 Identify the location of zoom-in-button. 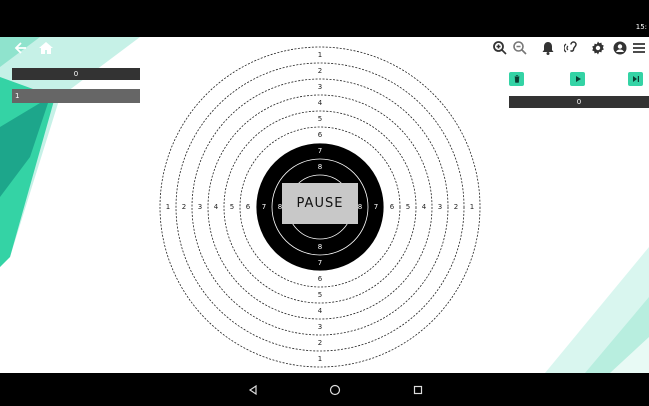
(500, 48).